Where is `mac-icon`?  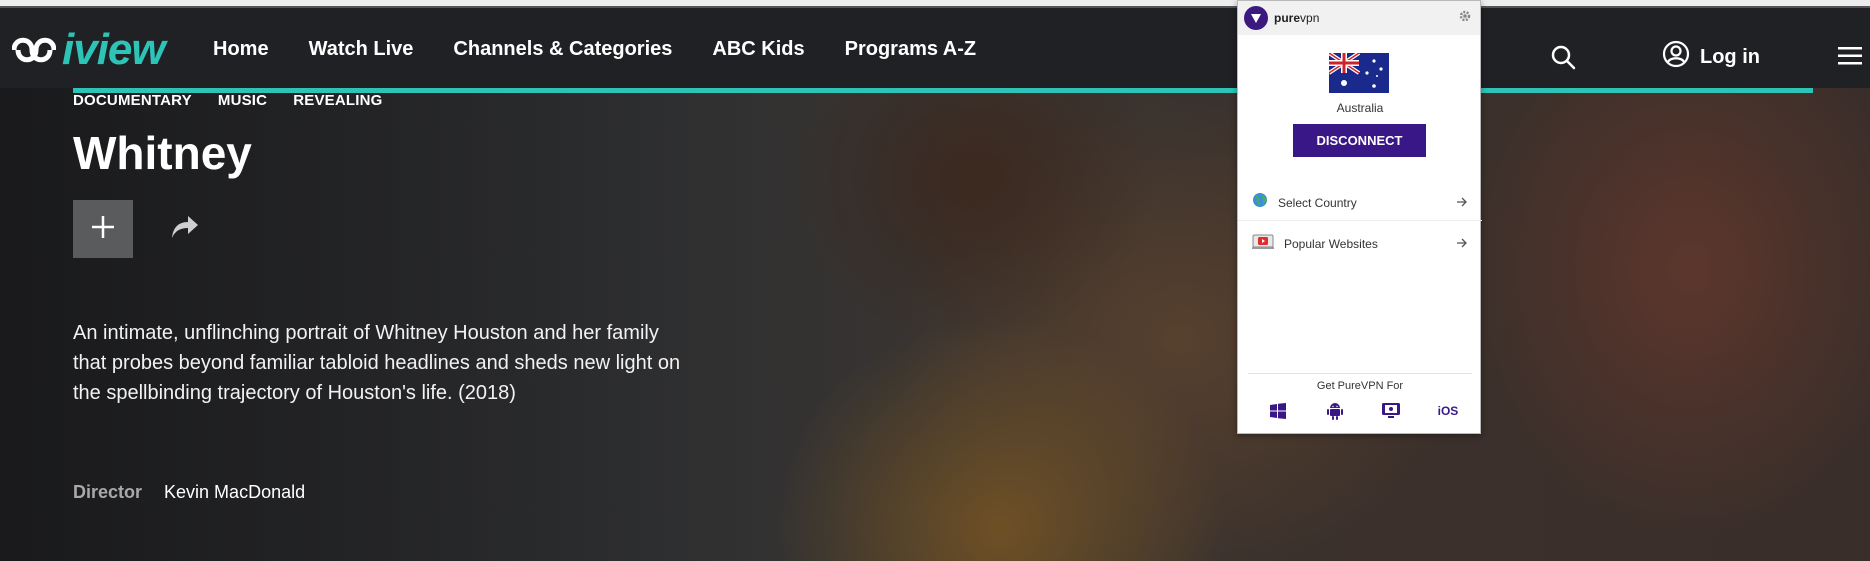
mac-icon is located at coordinates (1391, 411).